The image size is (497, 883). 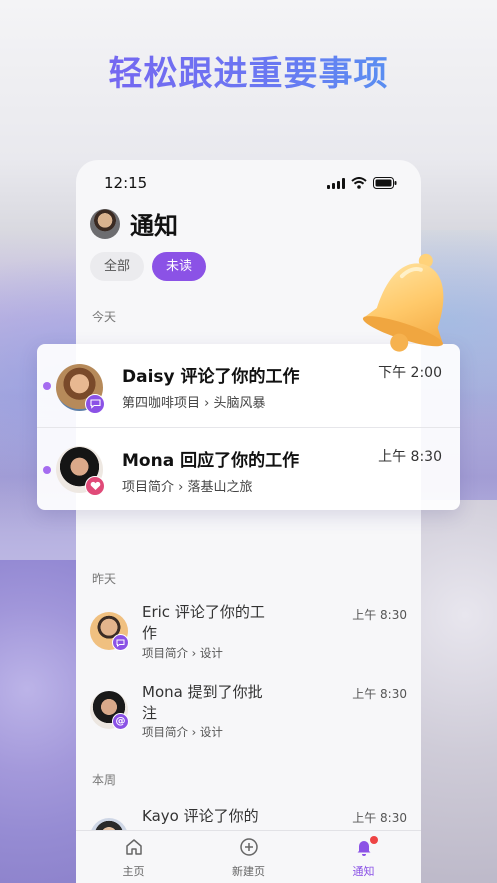 What do you see at coordinates (134, 849) in the screenshot?
I see `home-icon` at bounding box center [134, 849].